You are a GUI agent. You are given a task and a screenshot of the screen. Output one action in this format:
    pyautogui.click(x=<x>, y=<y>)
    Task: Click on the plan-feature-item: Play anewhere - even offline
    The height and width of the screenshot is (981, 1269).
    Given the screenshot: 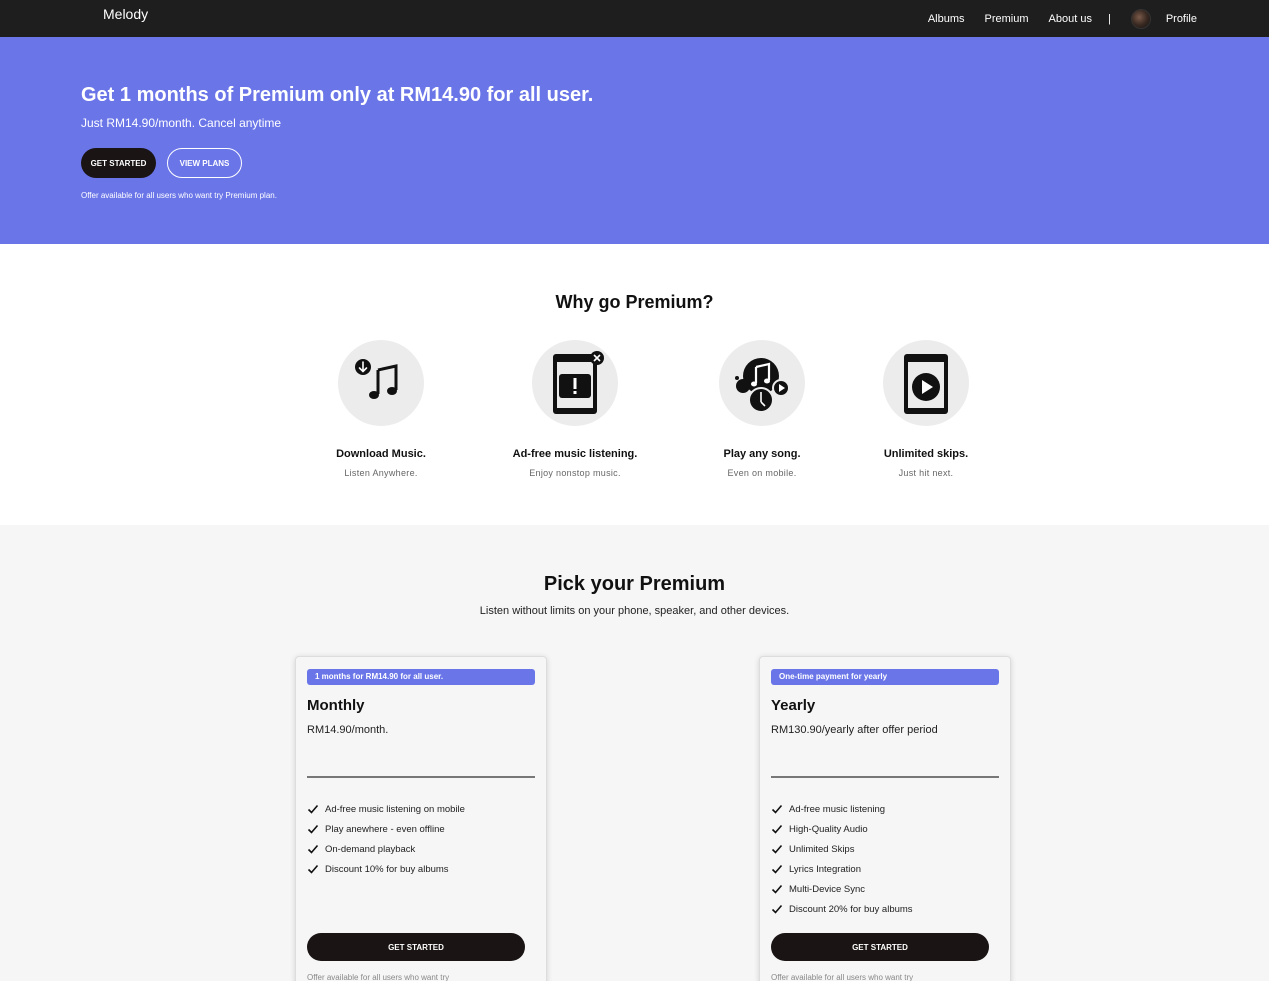 What is the action you would take?
    pyautogui.click(x=386, y=829)
    